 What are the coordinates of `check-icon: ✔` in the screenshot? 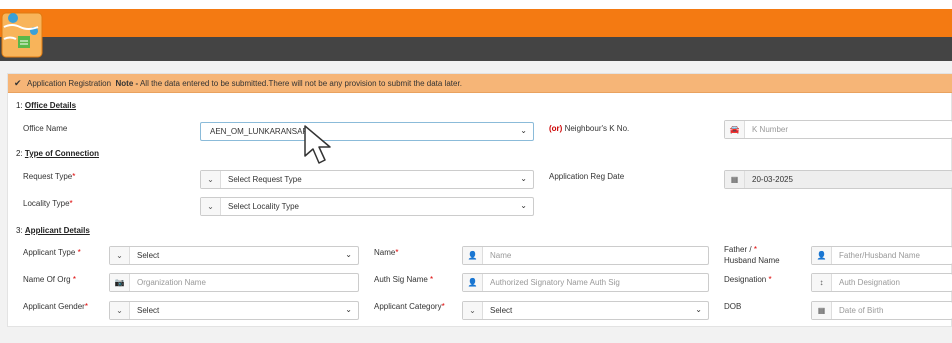 It's located at (18, 83).